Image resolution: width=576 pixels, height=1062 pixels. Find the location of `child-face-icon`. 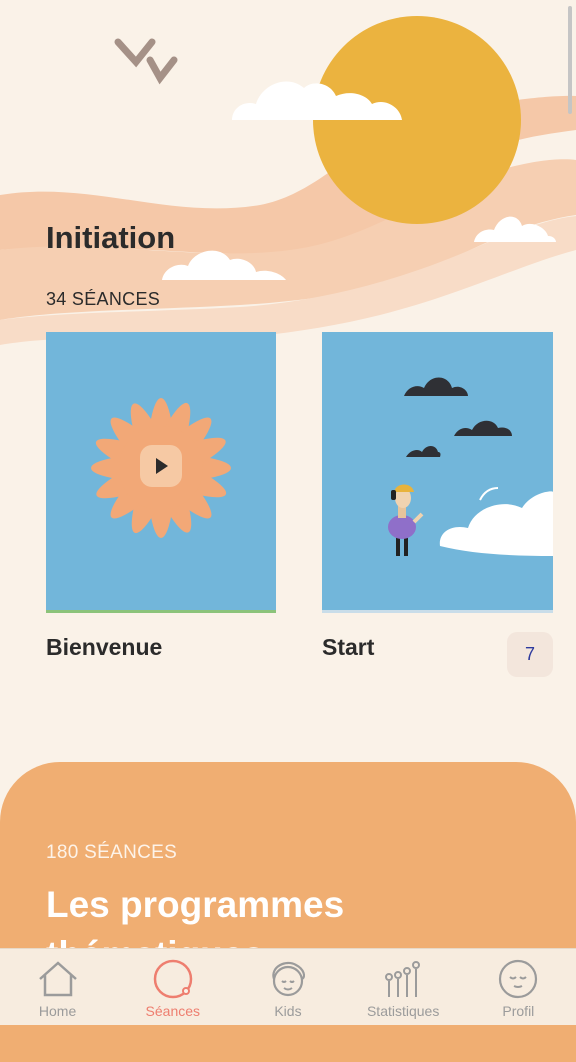

child-face-icon is located at coordinates (289, 979).